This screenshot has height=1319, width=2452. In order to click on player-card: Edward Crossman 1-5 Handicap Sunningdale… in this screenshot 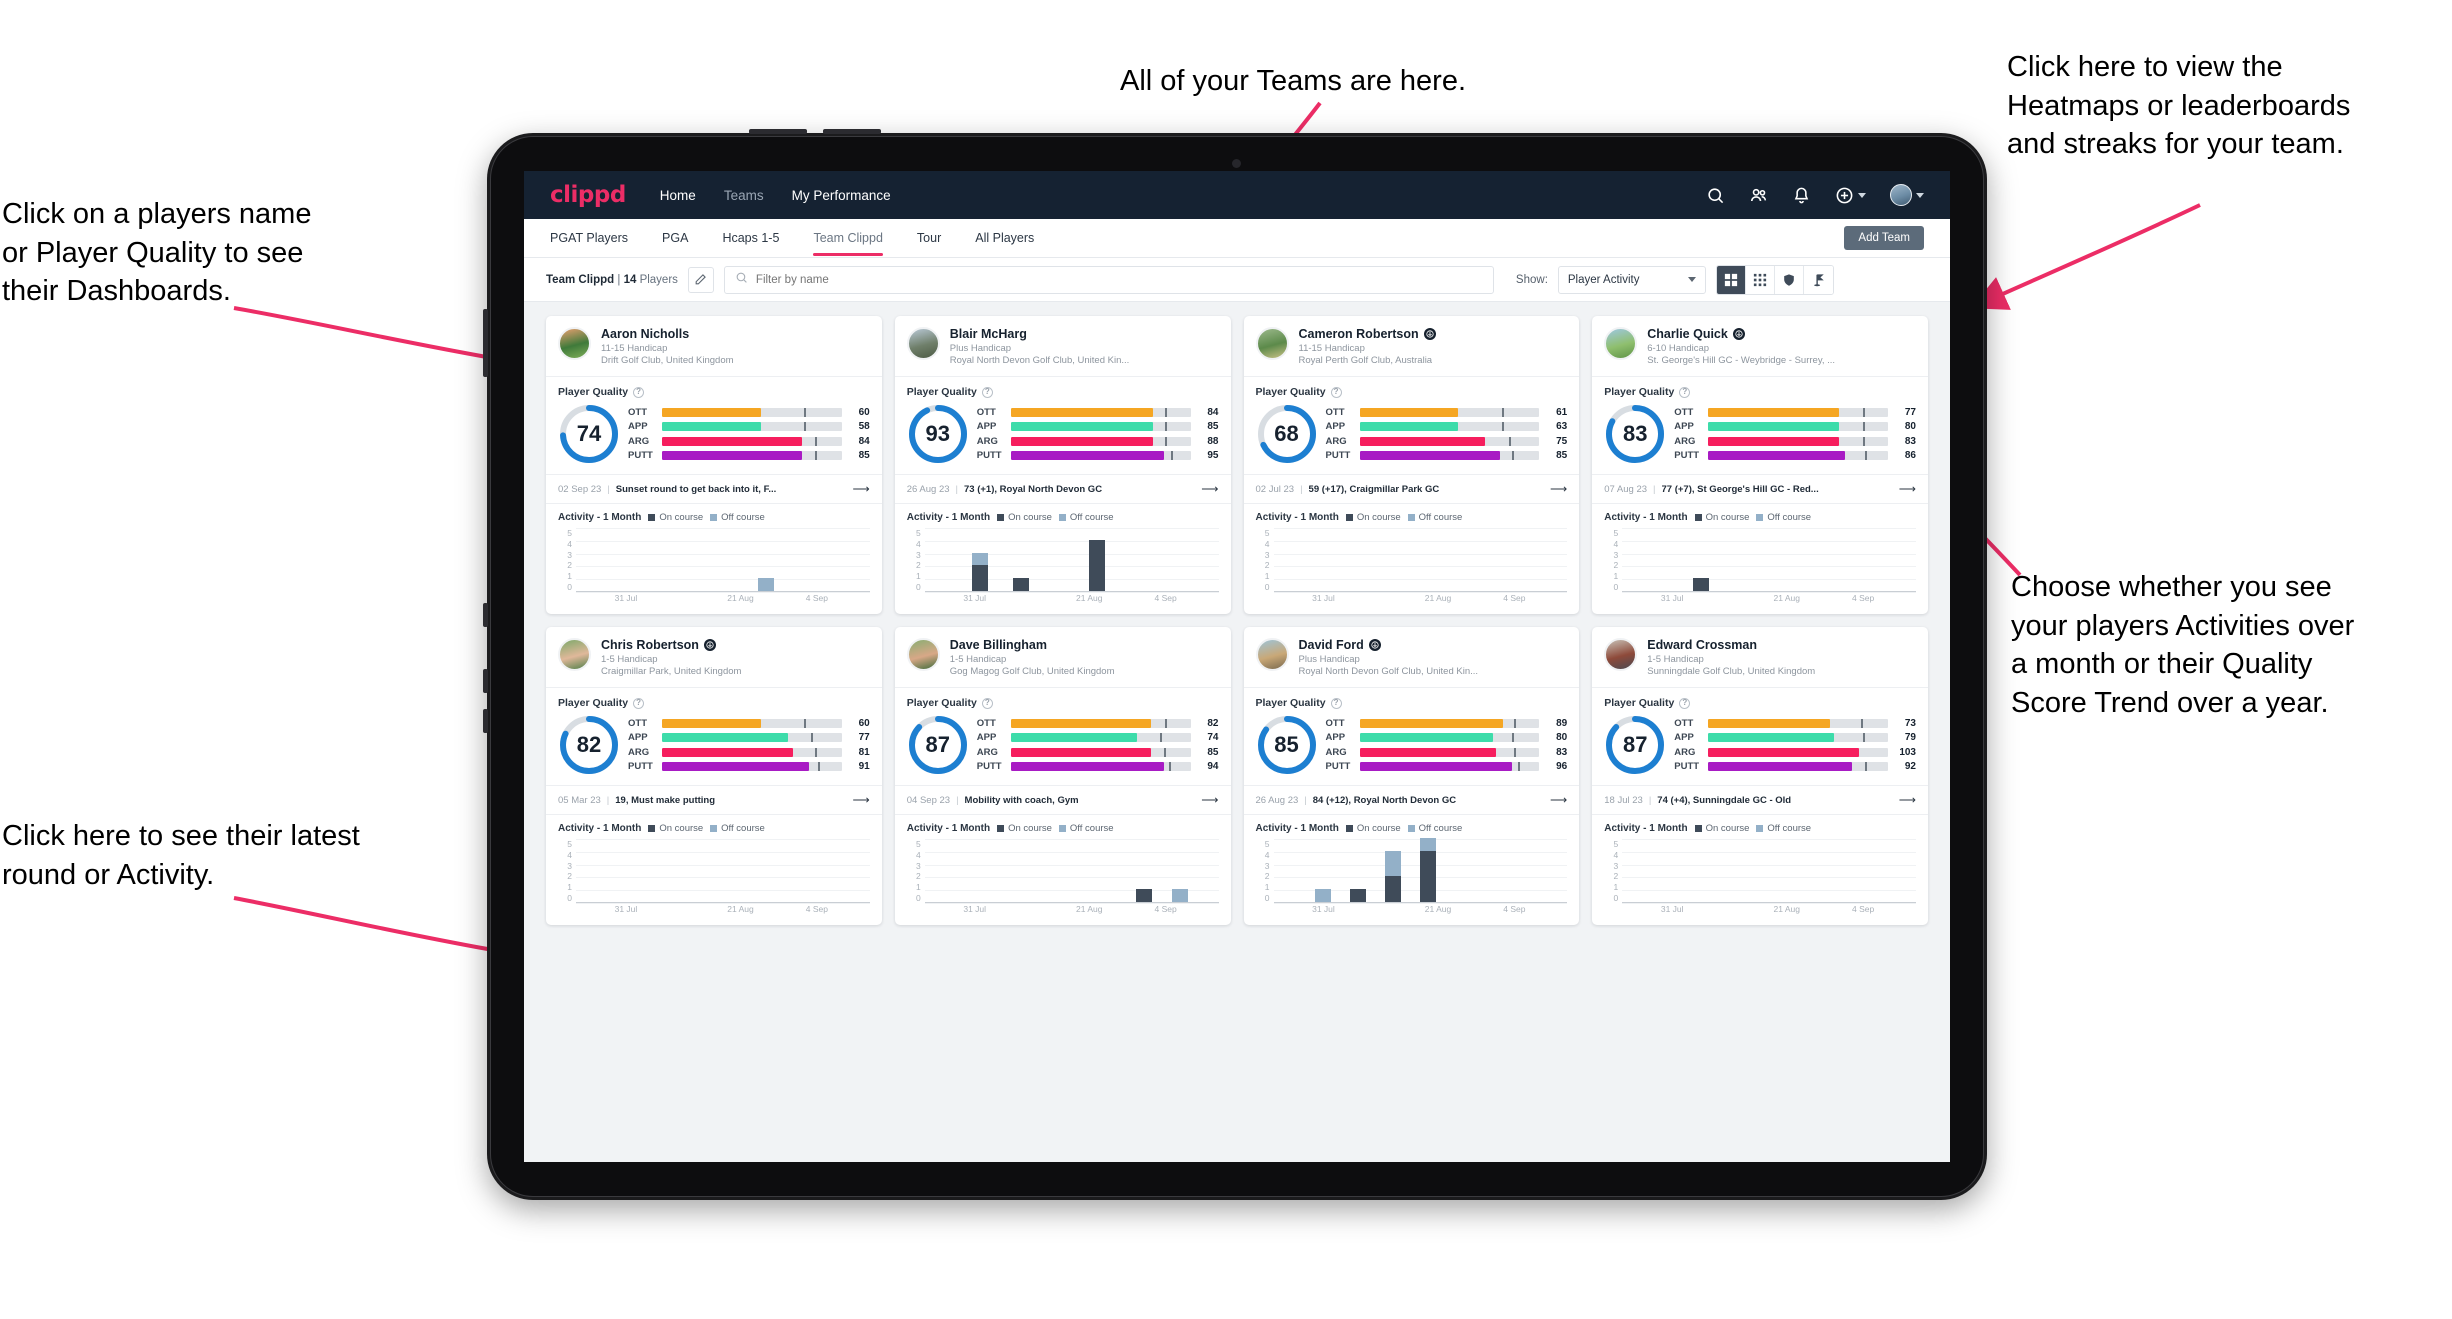, I will do `click(1760, 776)`.